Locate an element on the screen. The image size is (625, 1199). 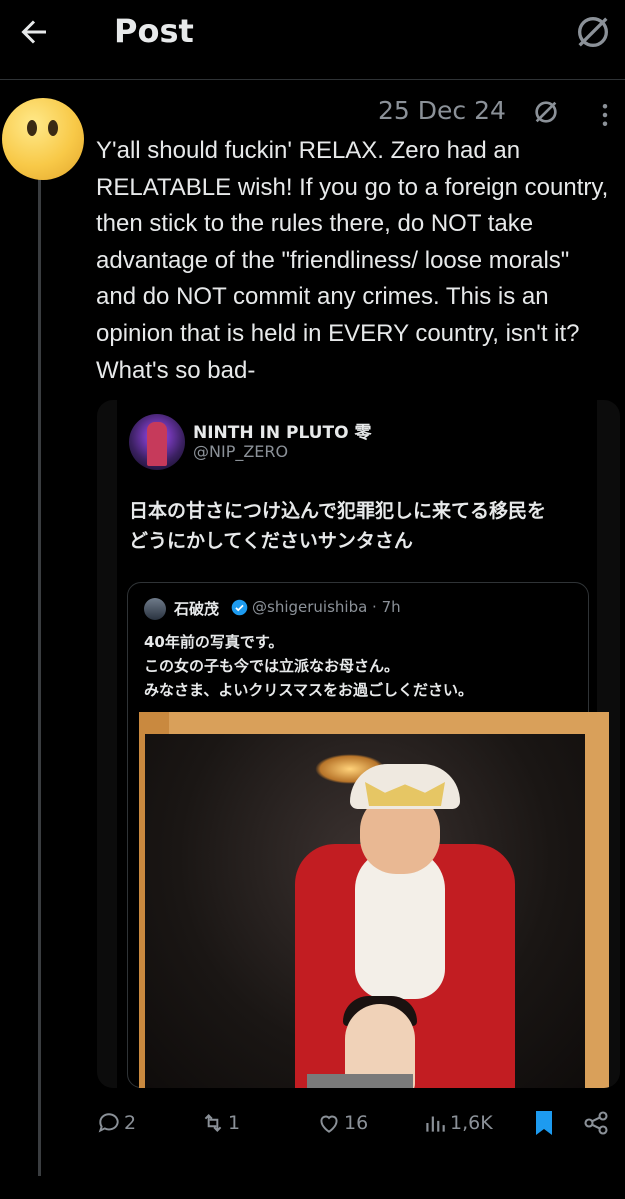
reply-button: 2 is located at coordinates (116, 1123).